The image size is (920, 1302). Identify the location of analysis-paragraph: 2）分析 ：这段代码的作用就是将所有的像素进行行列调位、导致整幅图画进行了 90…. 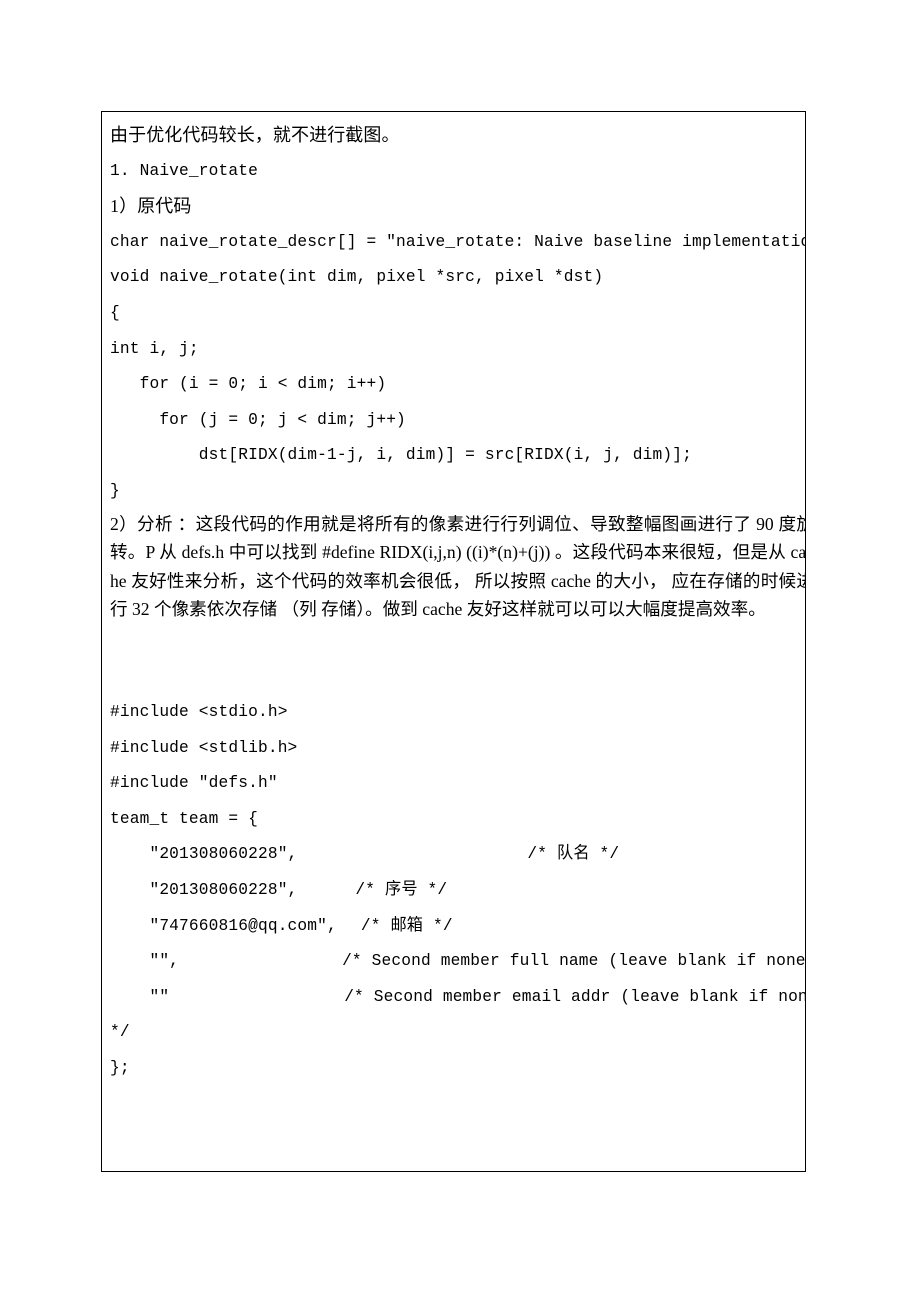
(453, 567).